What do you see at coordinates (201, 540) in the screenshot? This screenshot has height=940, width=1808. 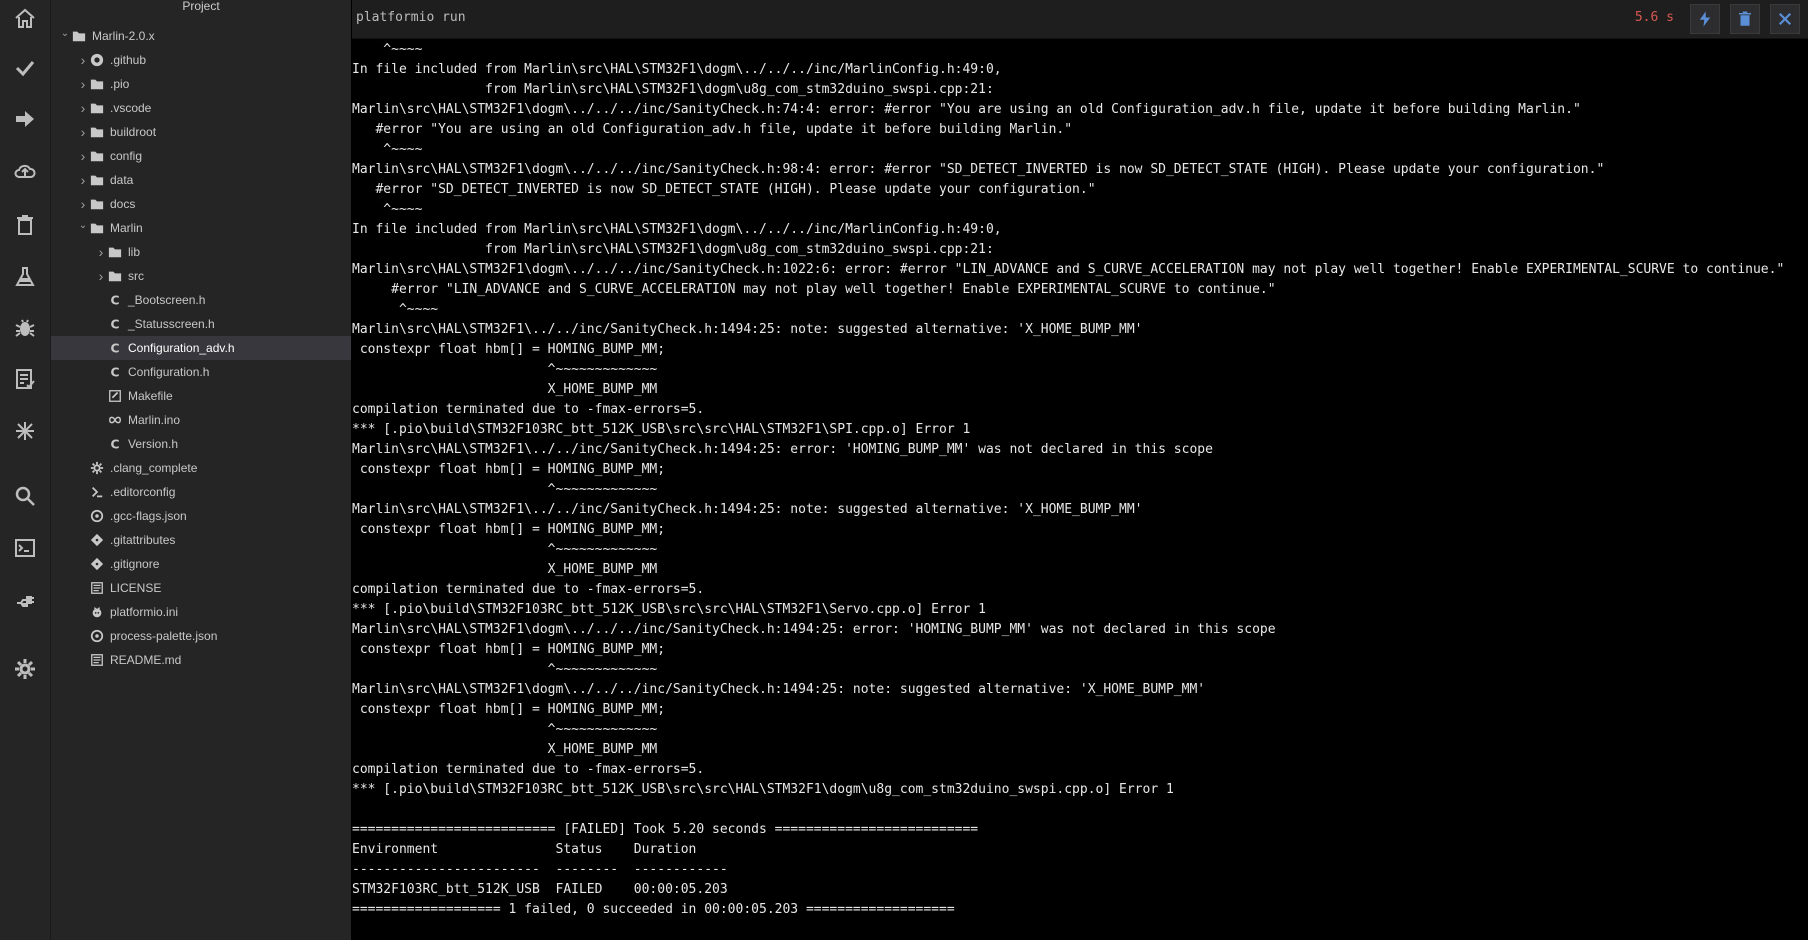 I see `tree-item: .gitattributes` at bounding box center [201, 540].